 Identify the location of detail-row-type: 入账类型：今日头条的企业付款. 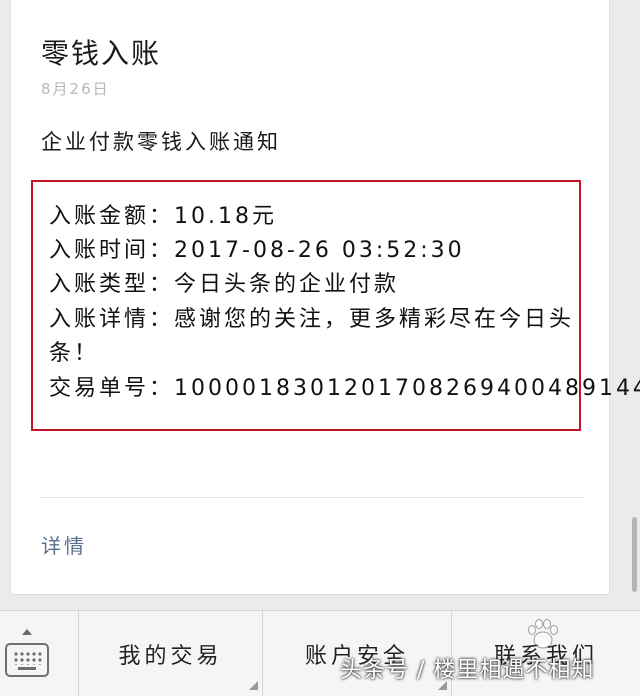
(224, 282).